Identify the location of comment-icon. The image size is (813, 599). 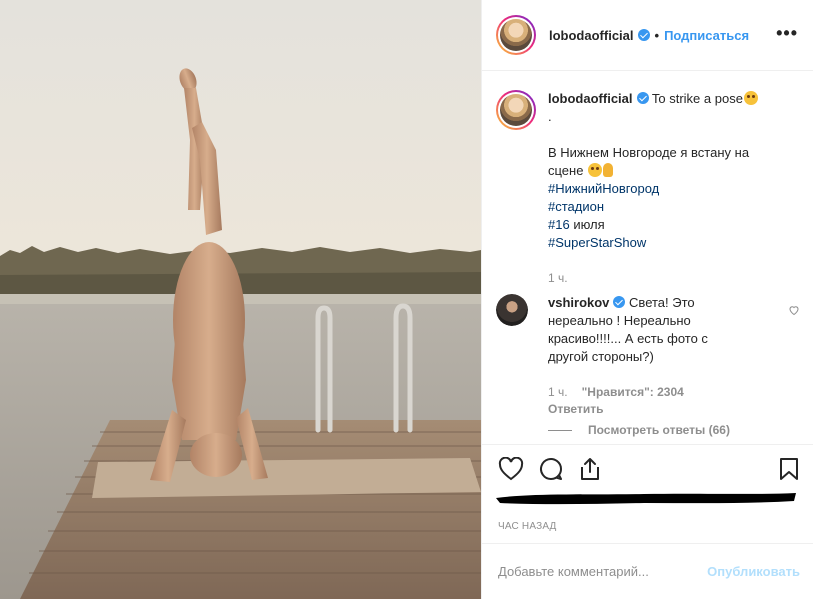
(551, 469).